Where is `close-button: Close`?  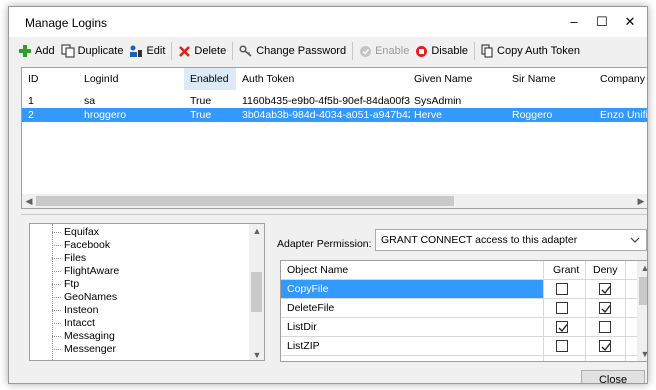 close-button: Close is located at coordinates (613, 376).